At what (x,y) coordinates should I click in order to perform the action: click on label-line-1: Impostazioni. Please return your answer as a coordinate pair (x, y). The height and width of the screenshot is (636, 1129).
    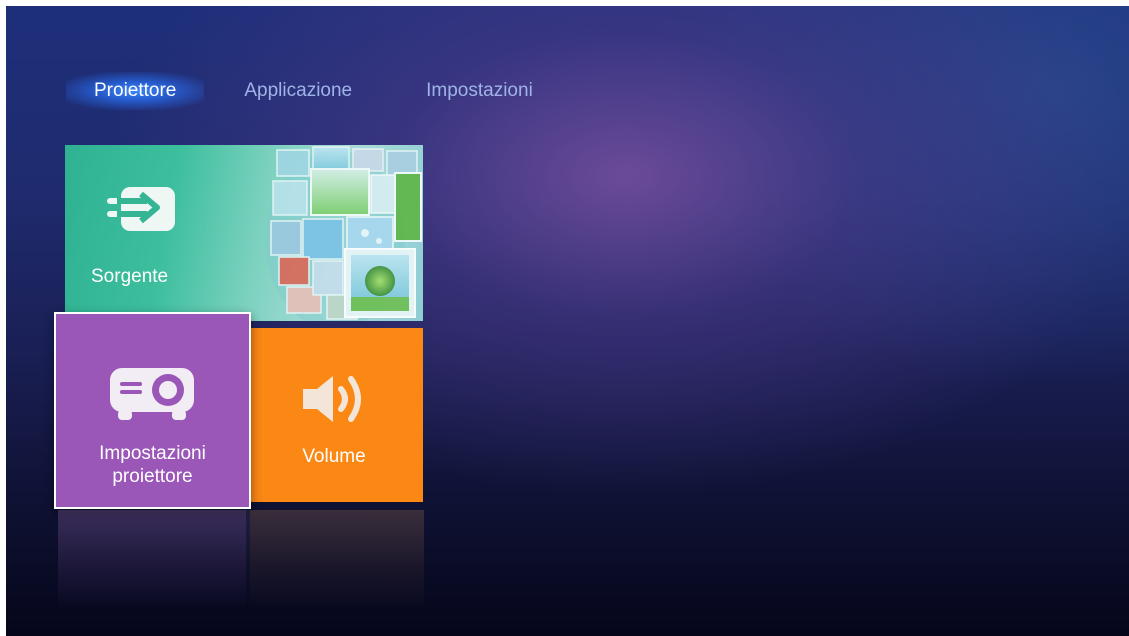
    Looking at the image, I should click on (152, 453).